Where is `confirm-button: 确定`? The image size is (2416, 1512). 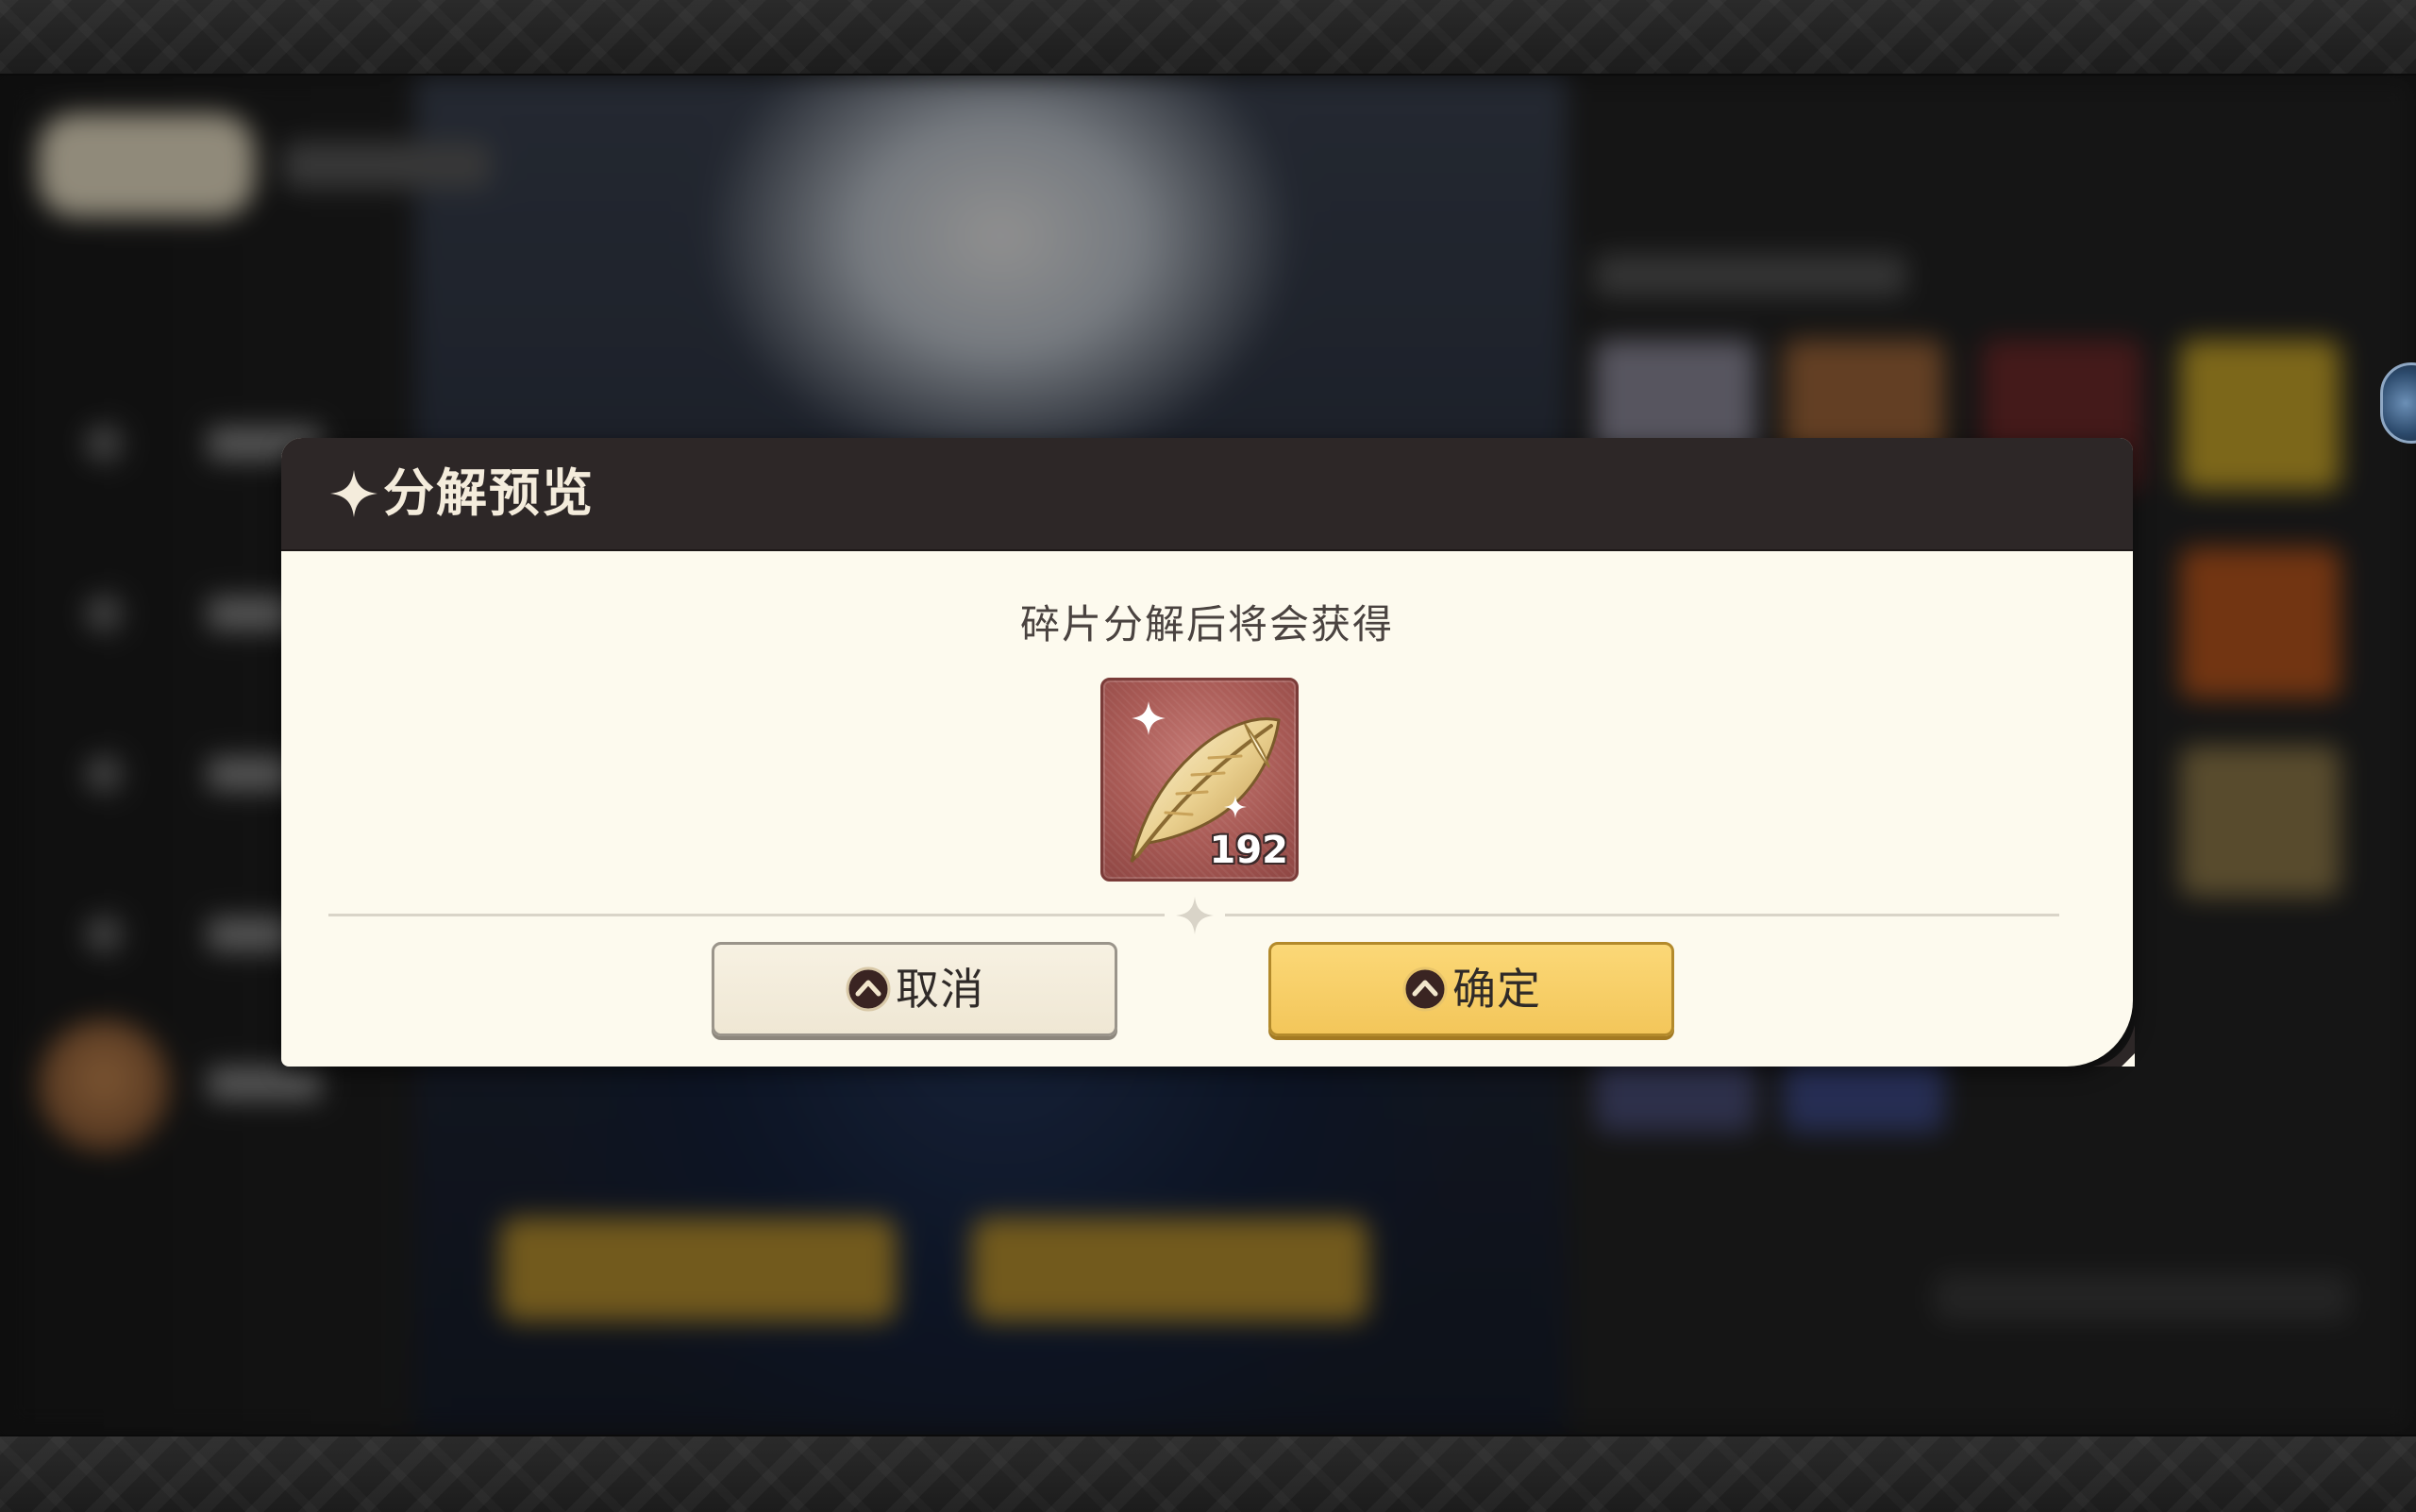 confirm-button: 确定 is located at coordinates (1471, 989).